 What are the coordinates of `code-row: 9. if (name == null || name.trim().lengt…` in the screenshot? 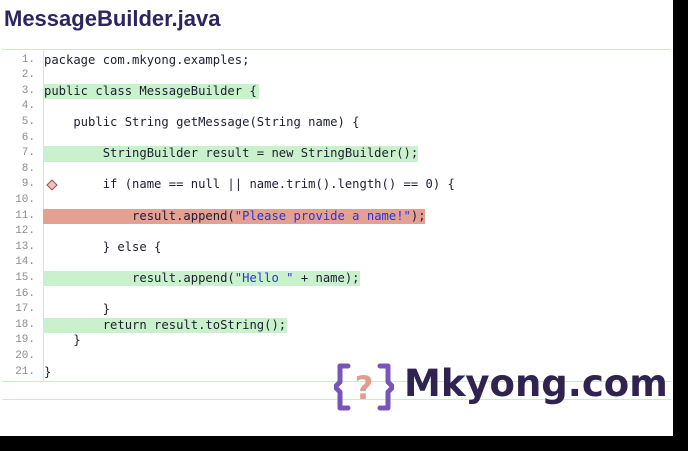 It's located at (336, 185).